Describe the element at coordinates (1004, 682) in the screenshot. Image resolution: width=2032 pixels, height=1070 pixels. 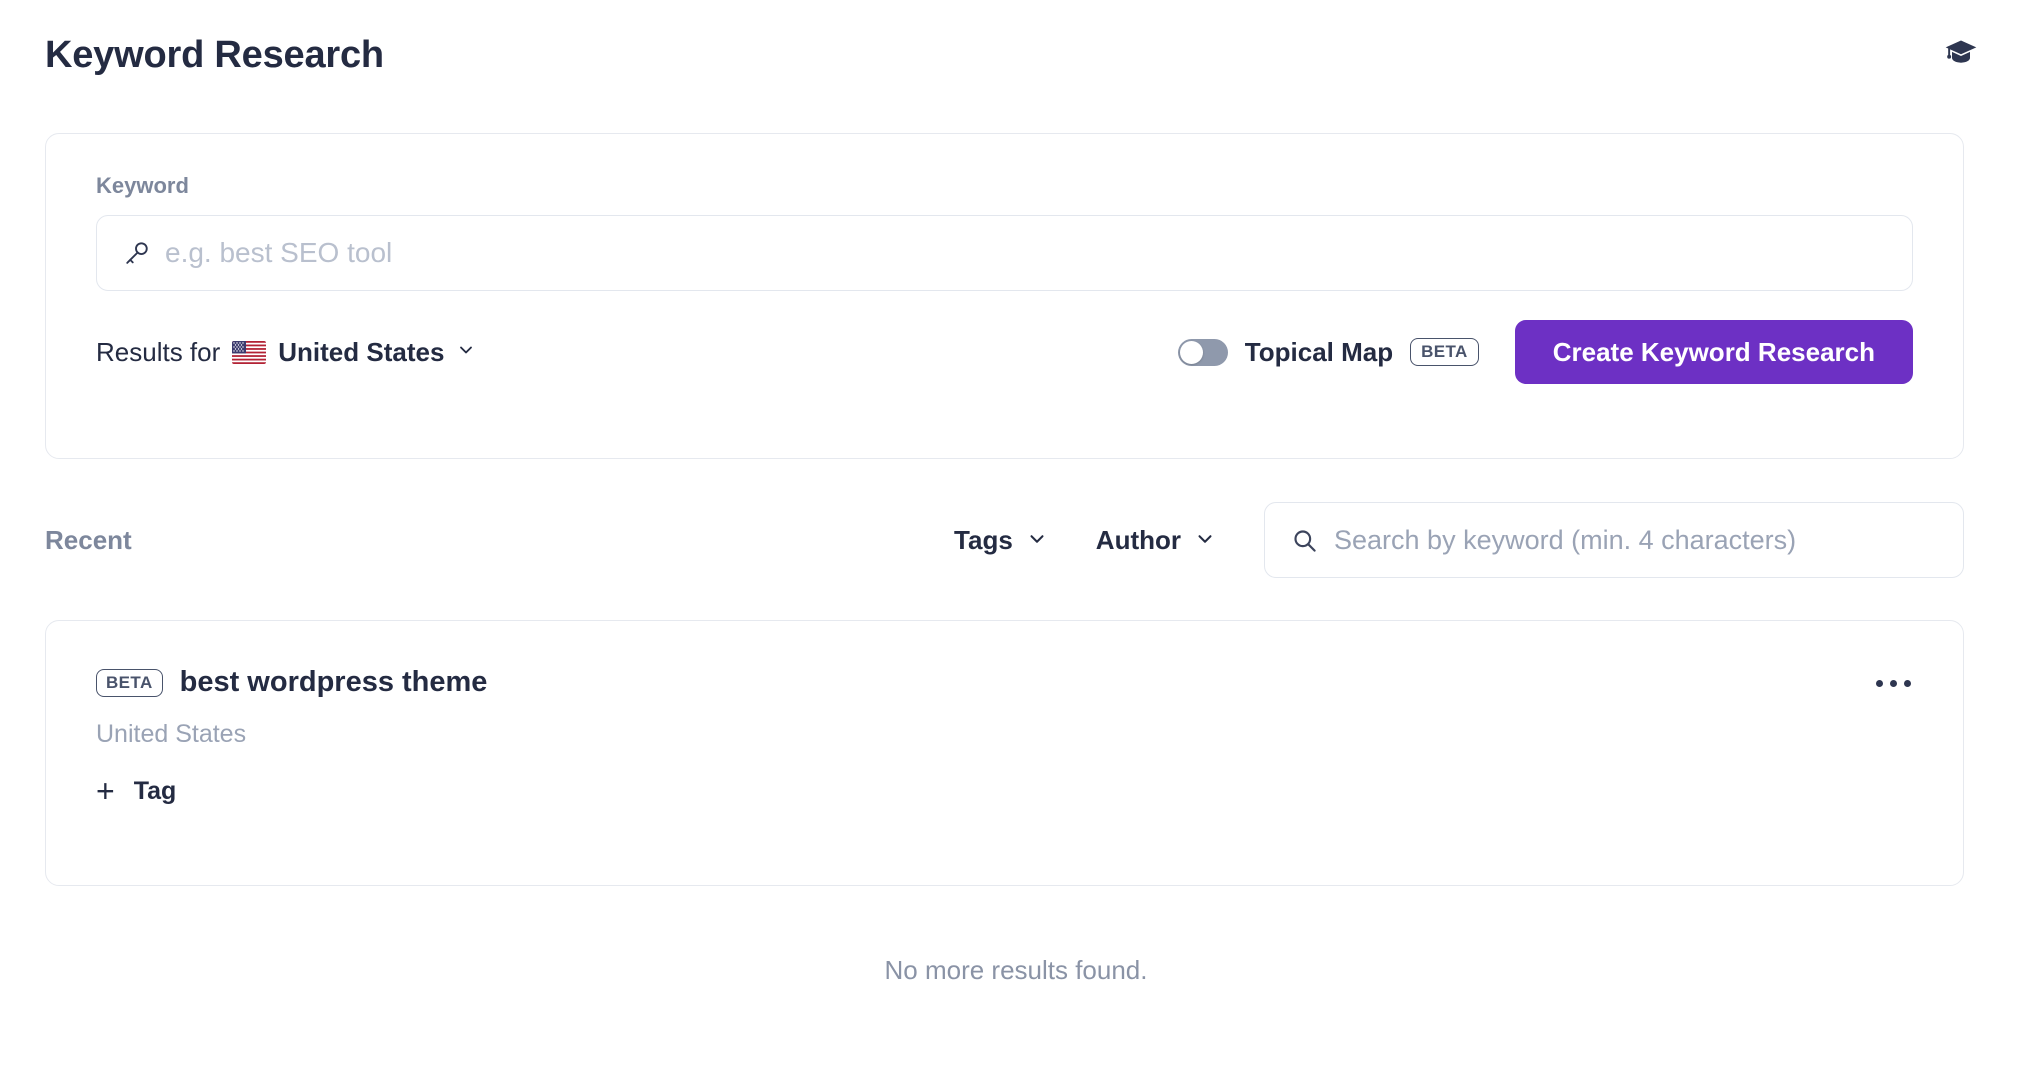
I see `result-title-row: BETA best wordpress theme` at that location.